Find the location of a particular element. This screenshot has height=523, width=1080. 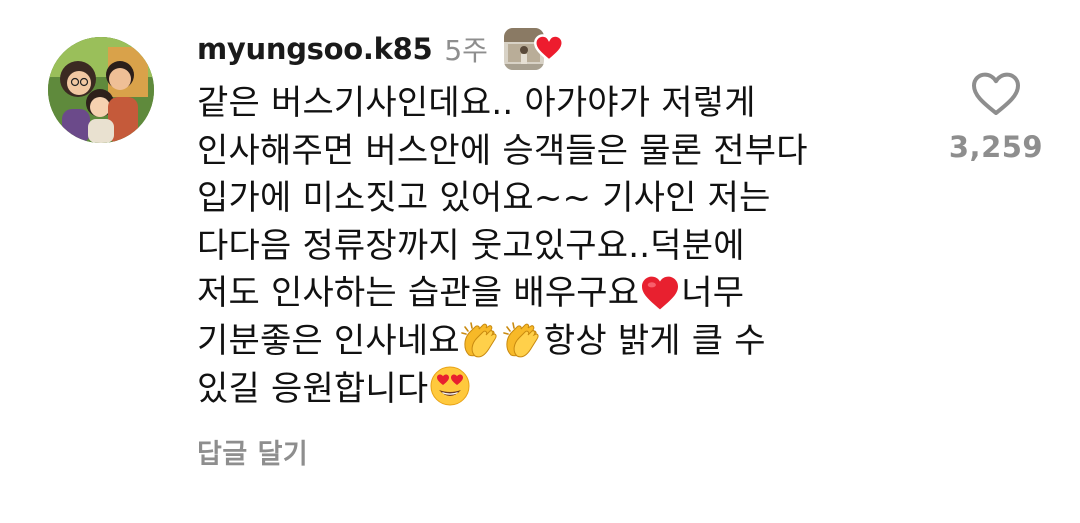

comment-line: 있길 응원합니다 is located at coordinates (562, 389).